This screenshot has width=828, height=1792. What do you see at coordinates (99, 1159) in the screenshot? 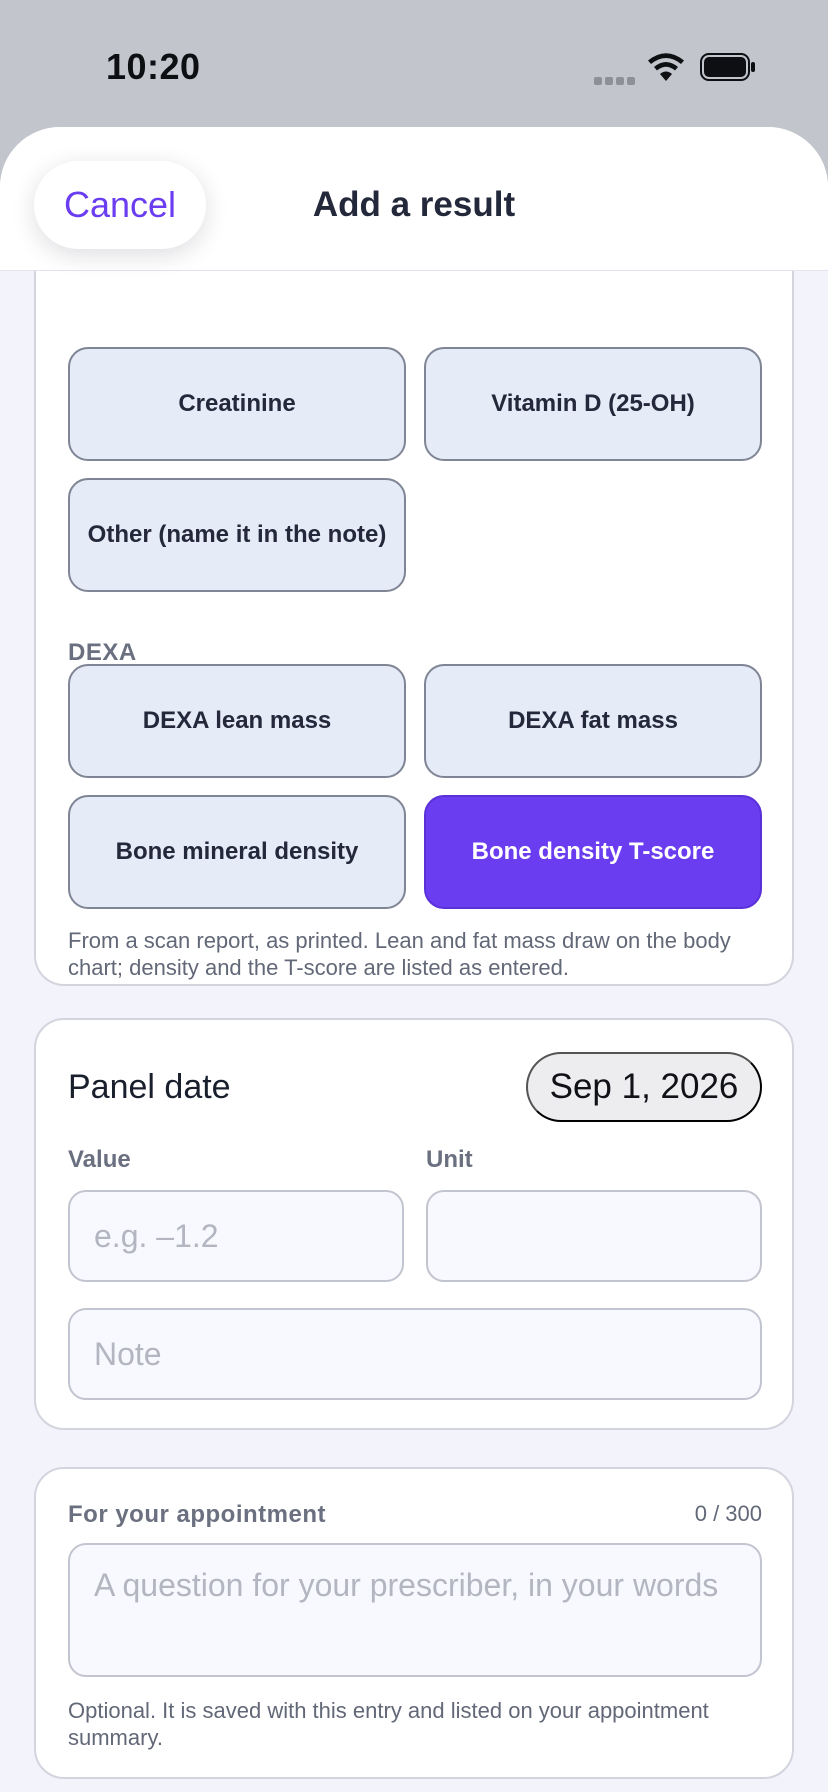
I see `value-label: Value` at bounding box center [99, 1159].